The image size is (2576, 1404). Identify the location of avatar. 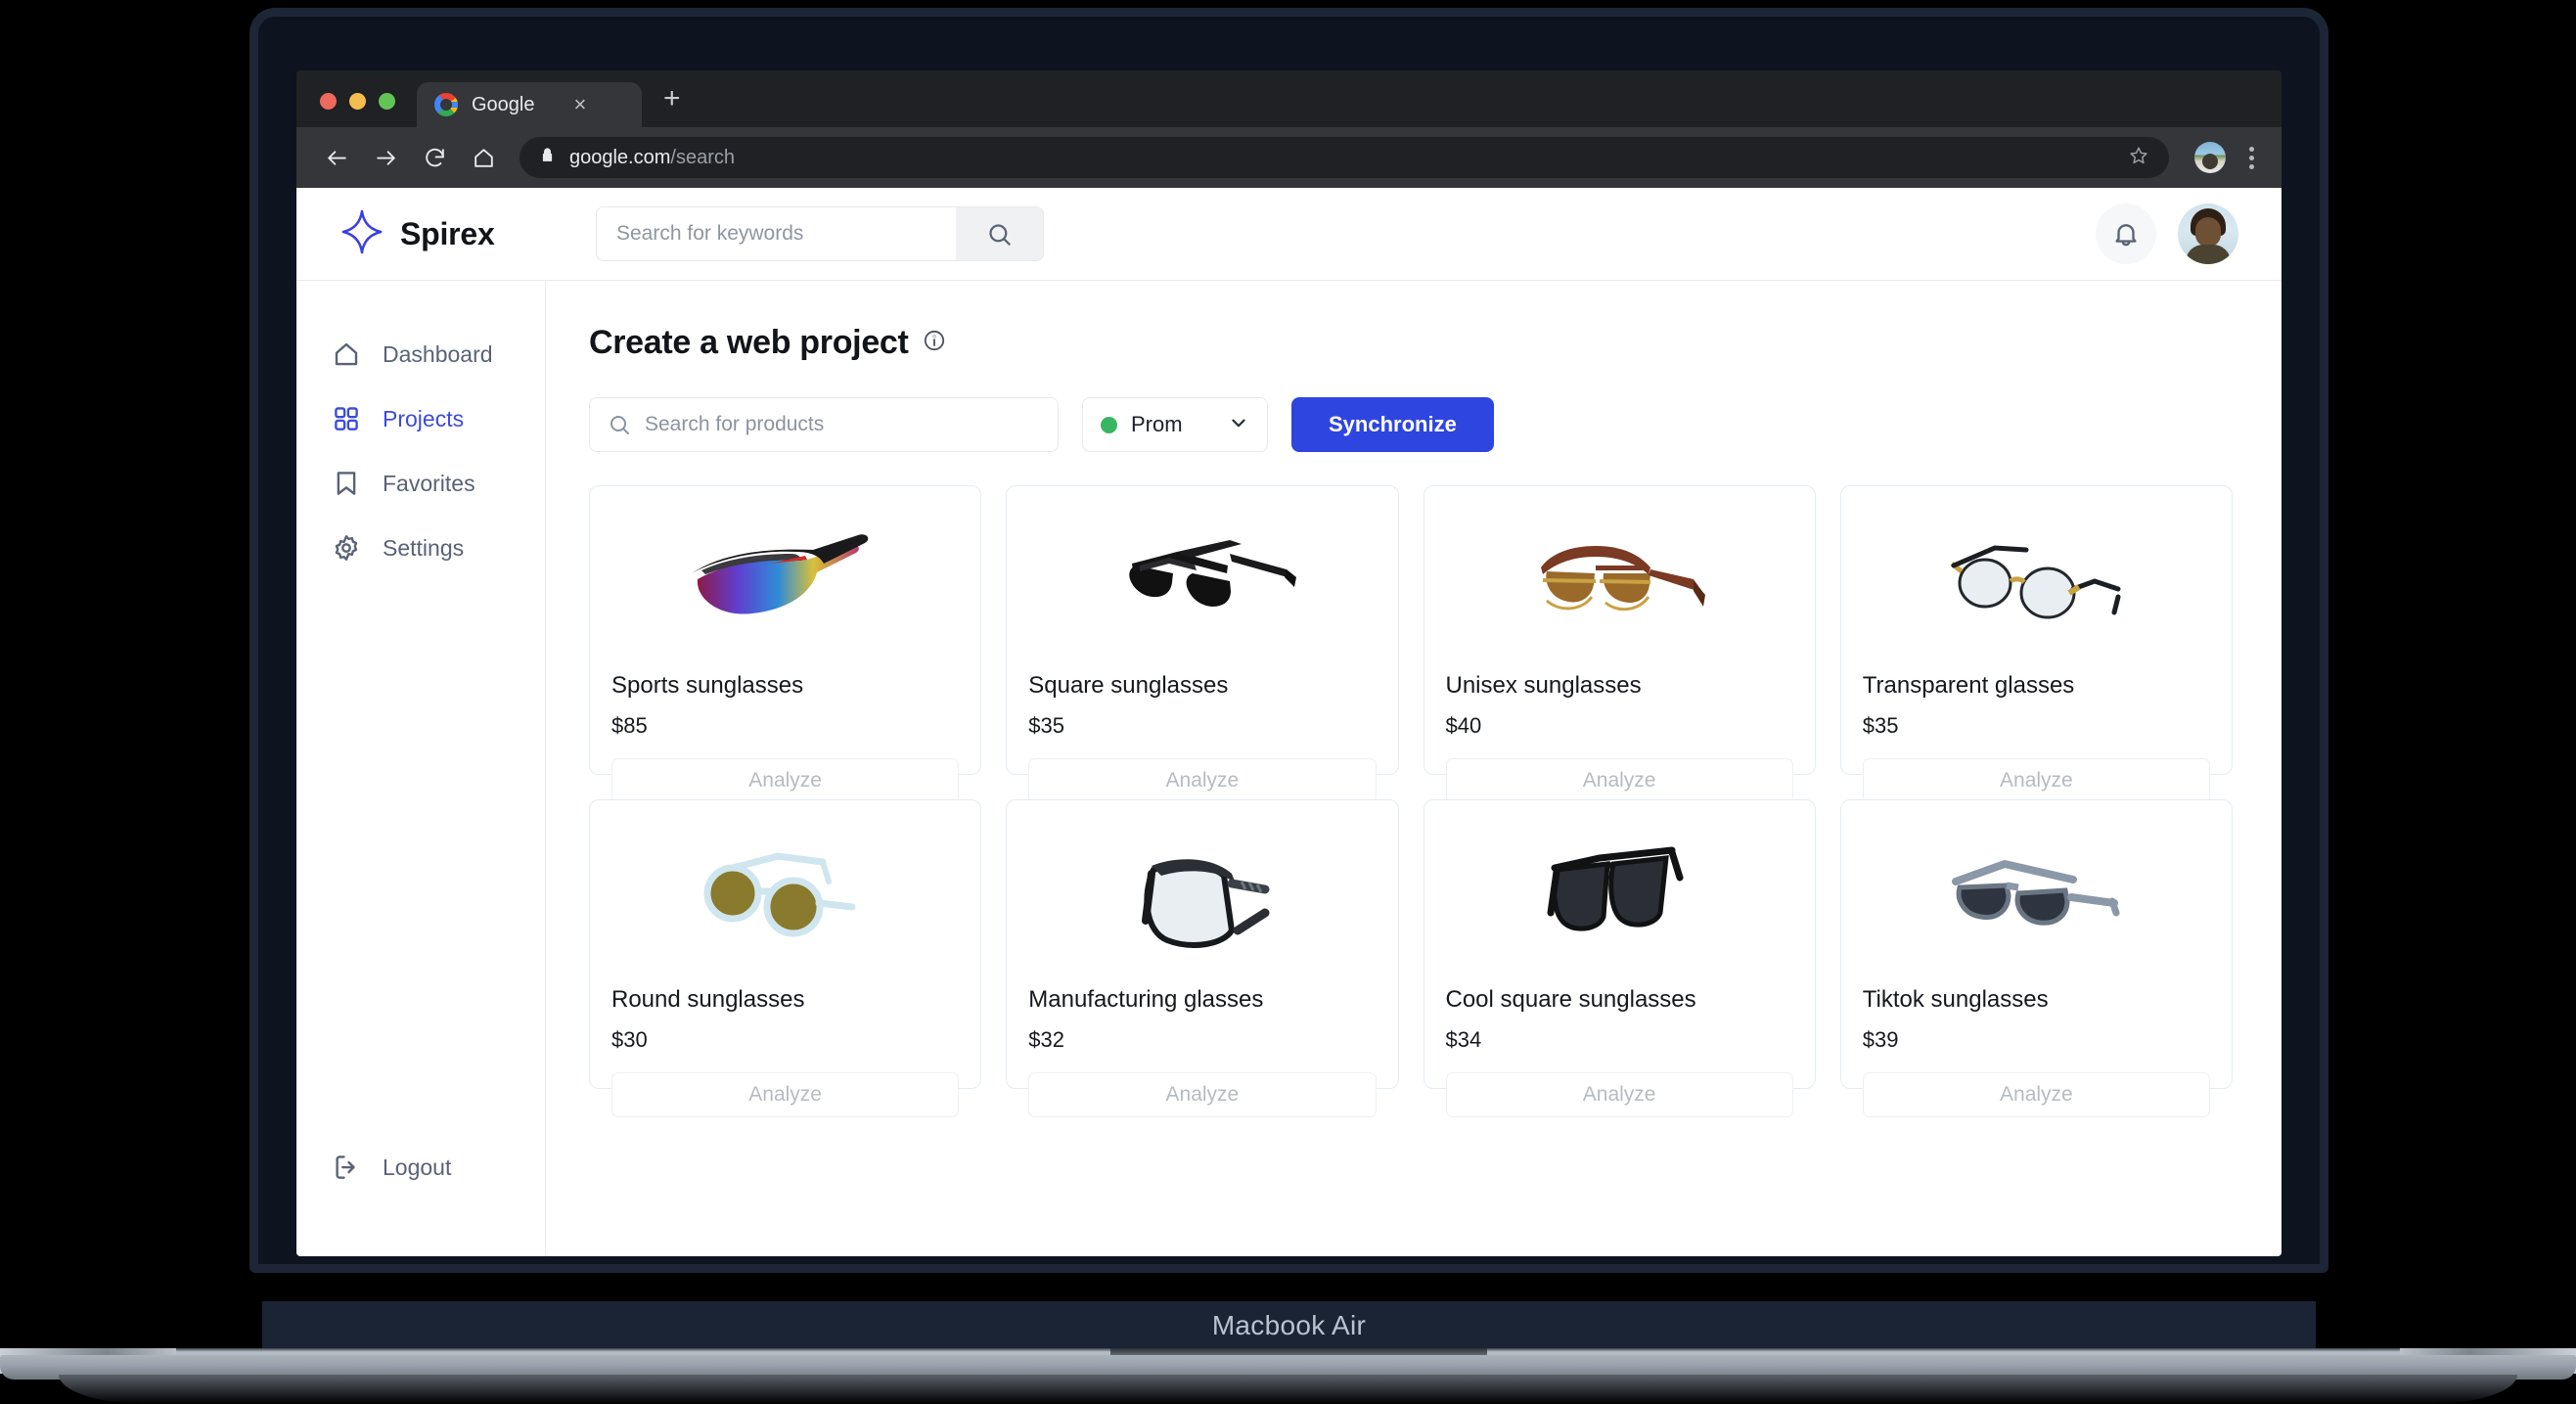
(2208, 234).